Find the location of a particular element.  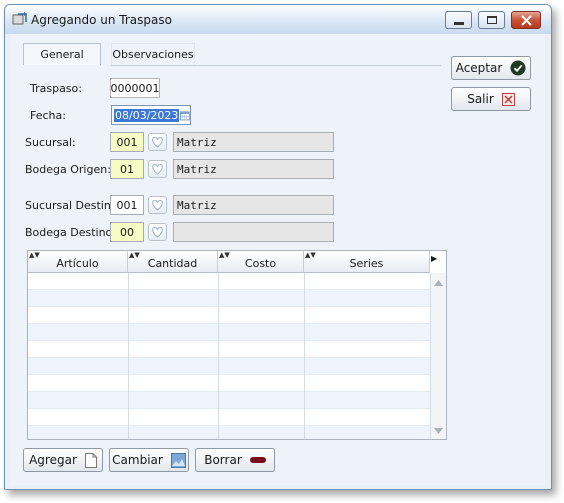

bodega-destino-name-field is located at coordinates (253, 232).